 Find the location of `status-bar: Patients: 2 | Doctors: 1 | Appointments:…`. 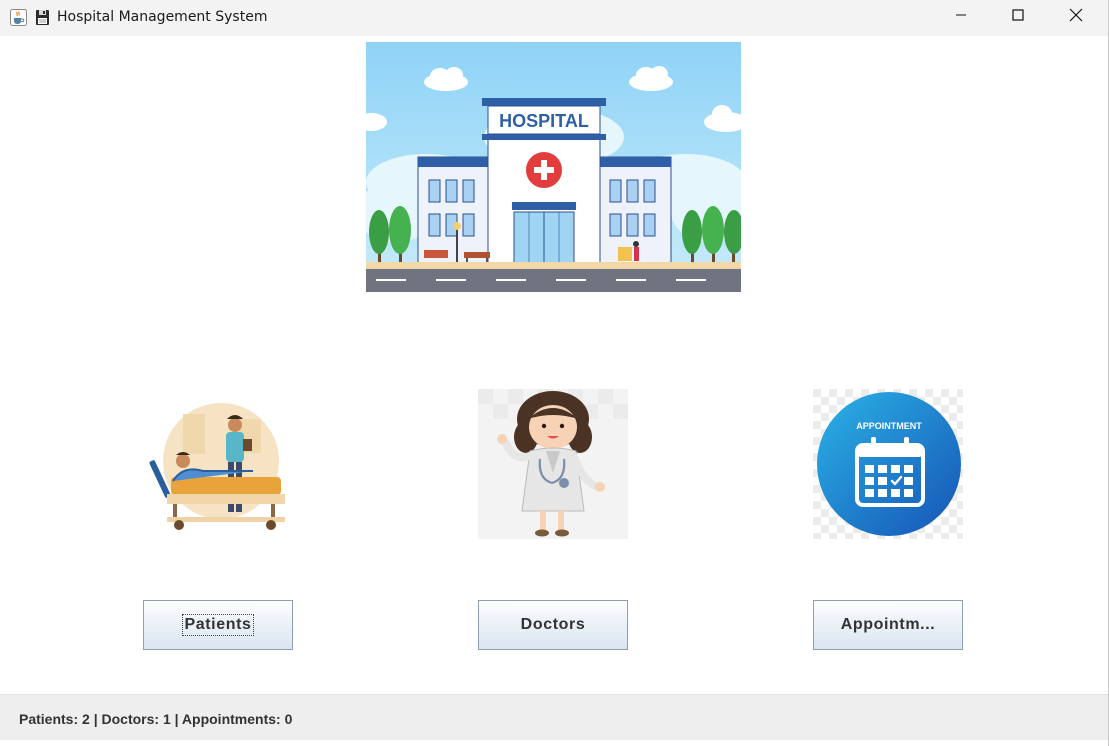

status-bar: Patients: 2 | Doctors: 1 | Appointments:… is located at coordinates (554, 717).